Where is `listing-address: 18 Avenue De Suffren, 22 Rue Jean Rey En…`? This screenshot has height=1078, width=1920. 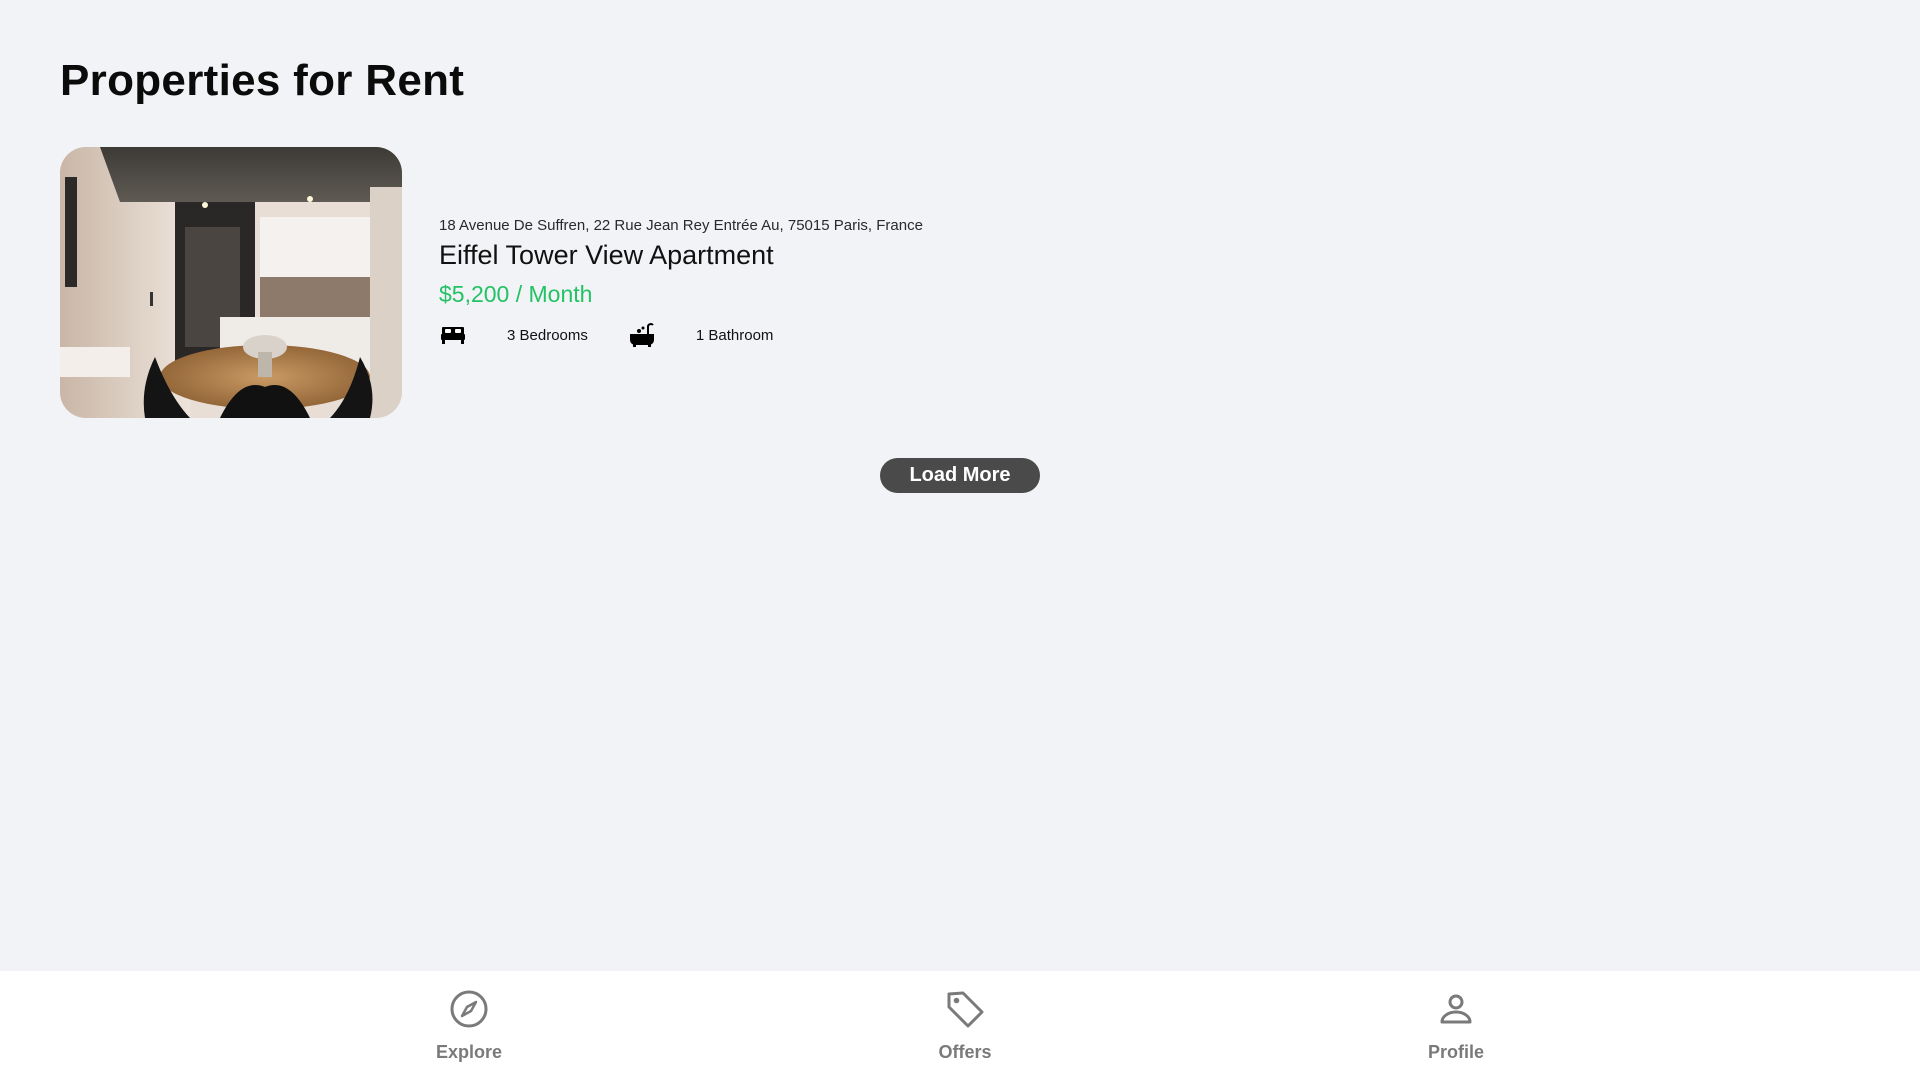 listing-address: 18 Avenue De Suffren, 22 Rue Jean Rey En… is located at coordinates (681, 225).